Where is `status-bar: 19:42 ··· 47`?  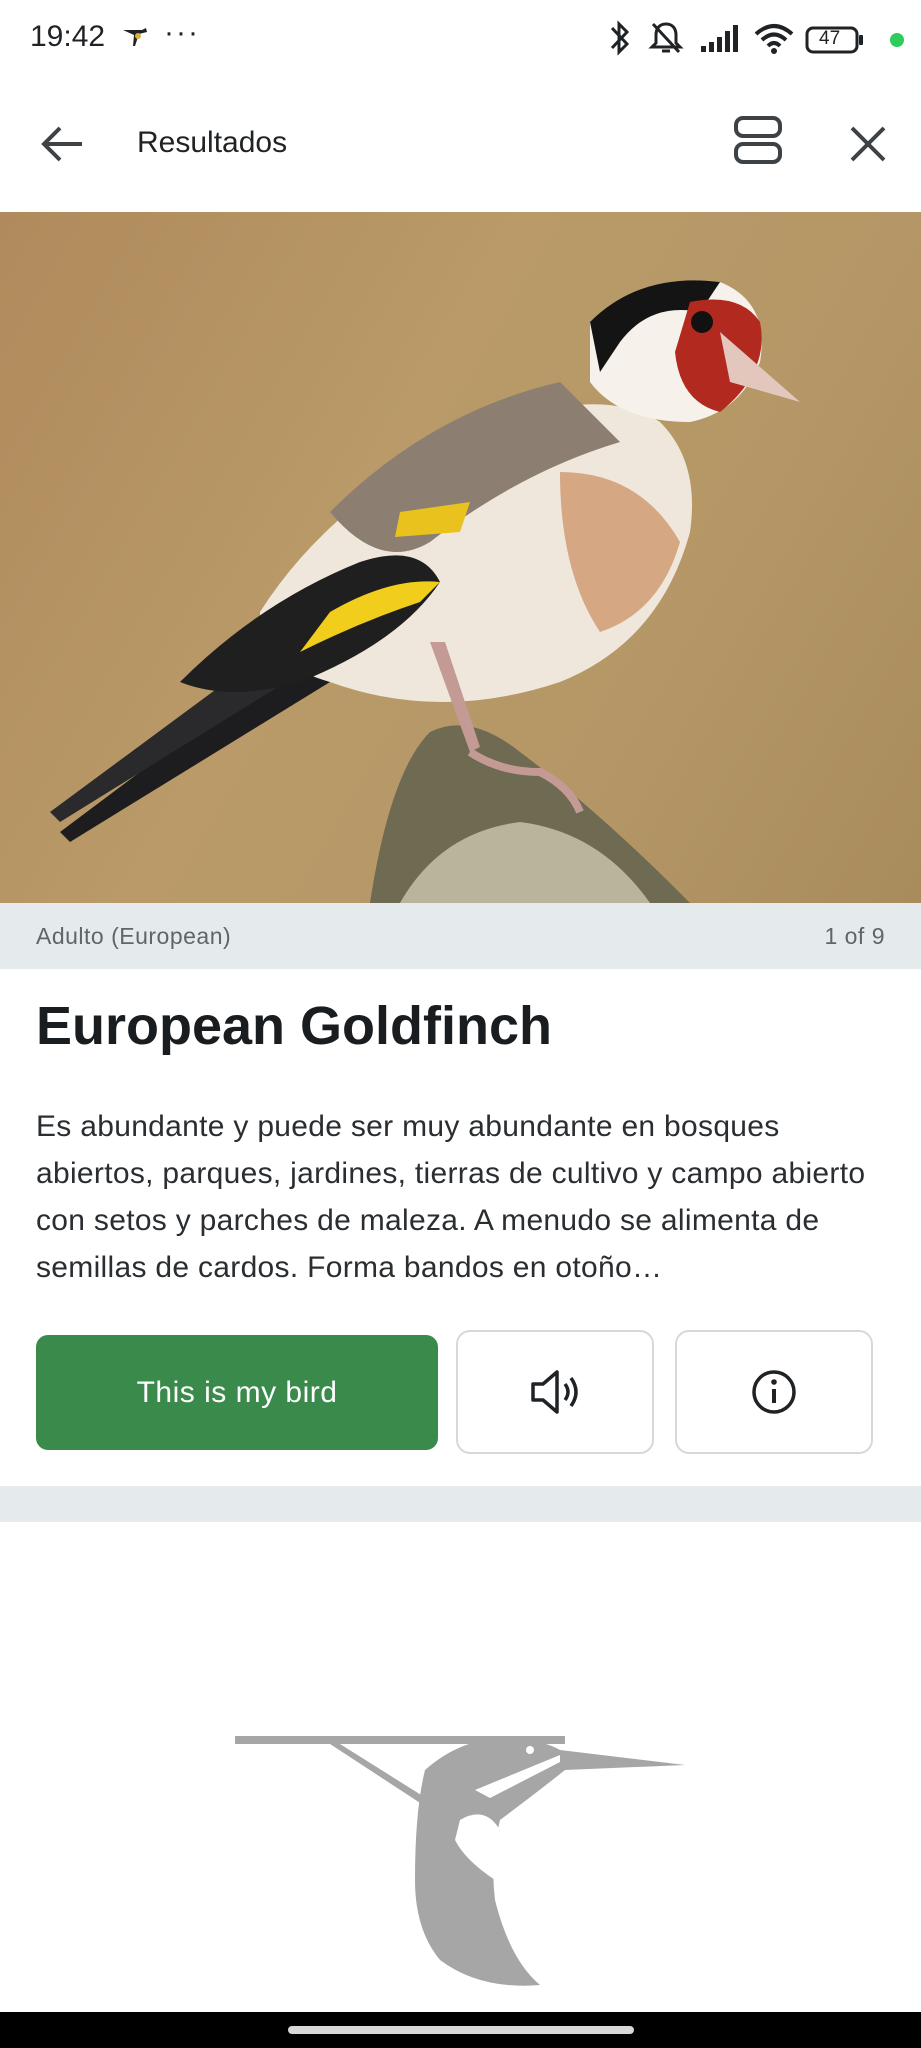
status-bar: 19:42 ··· 47 is located at coordinates (460, 40).